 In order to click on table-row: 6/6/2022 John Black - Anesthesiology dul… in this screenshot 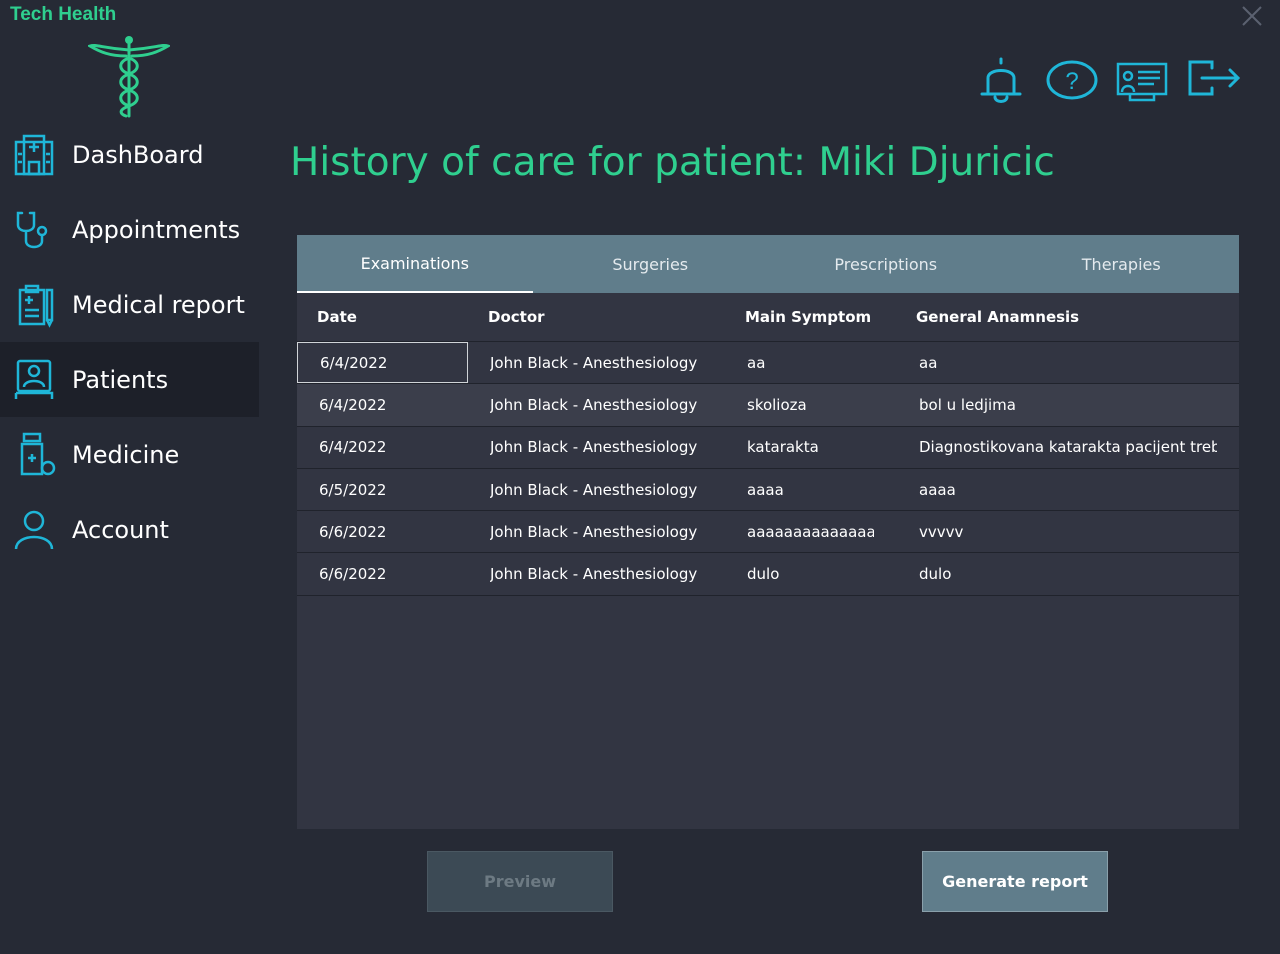, I will do `click(768, 574)`.